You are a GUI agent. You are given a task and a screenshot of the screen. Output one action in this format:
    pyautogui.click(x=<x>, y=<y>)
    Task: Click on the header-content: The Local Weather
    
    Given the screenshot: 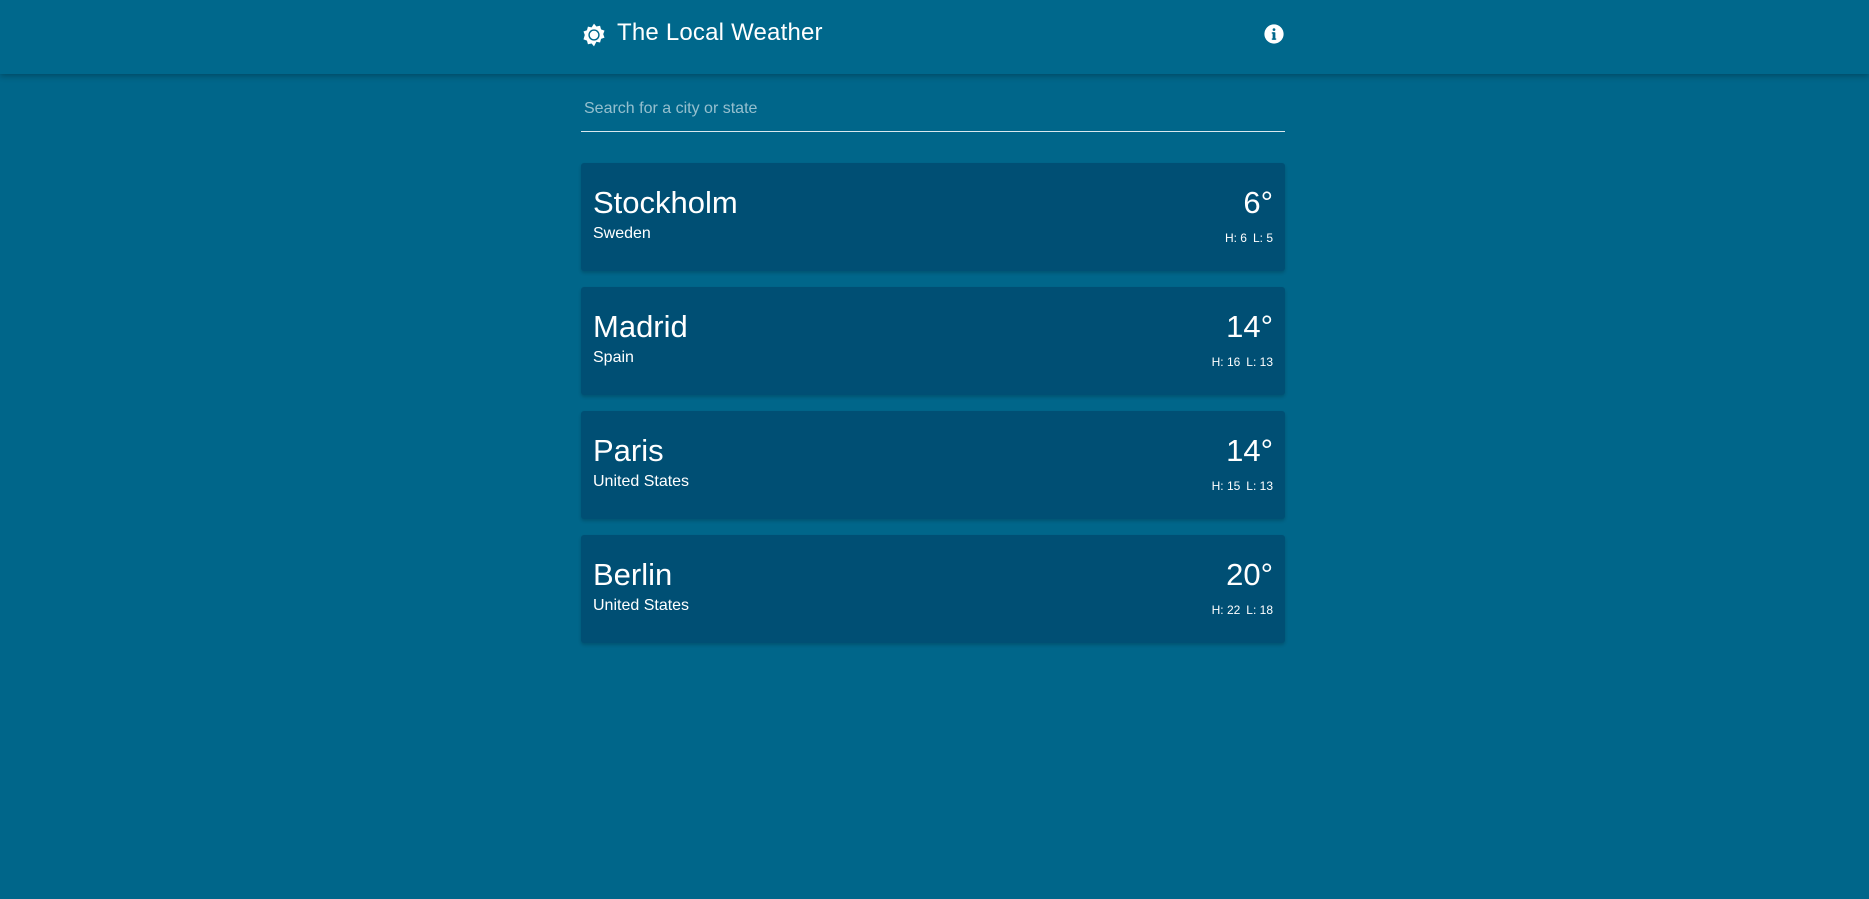 What is the action you would take?
    pyautogui.click(x=933, y=34)
    